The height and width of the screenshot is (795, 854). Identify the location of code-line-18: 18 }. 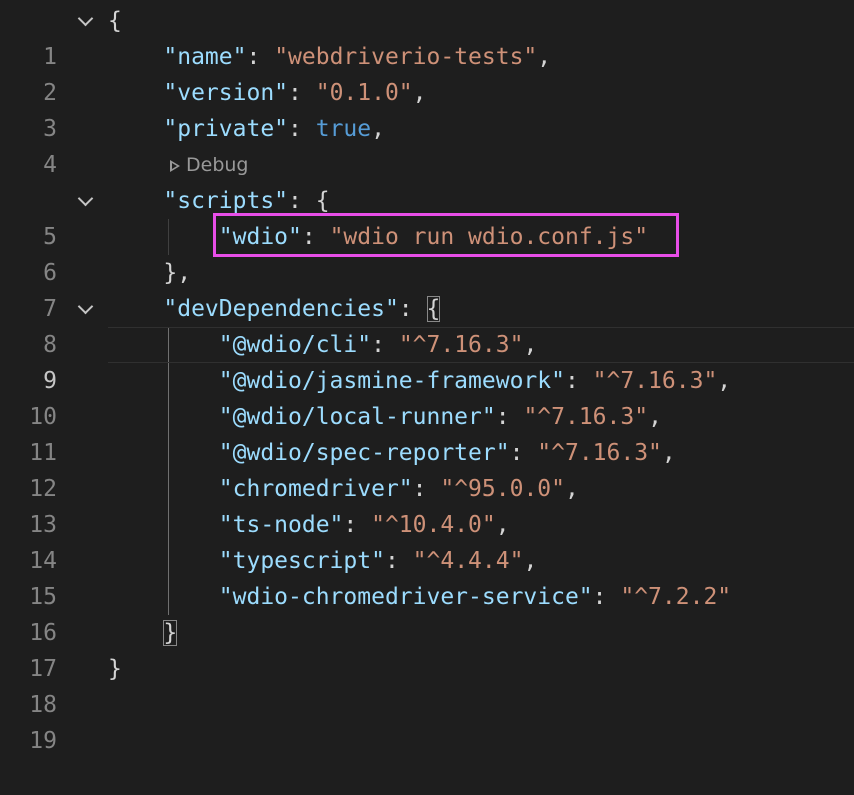
(427, 684).